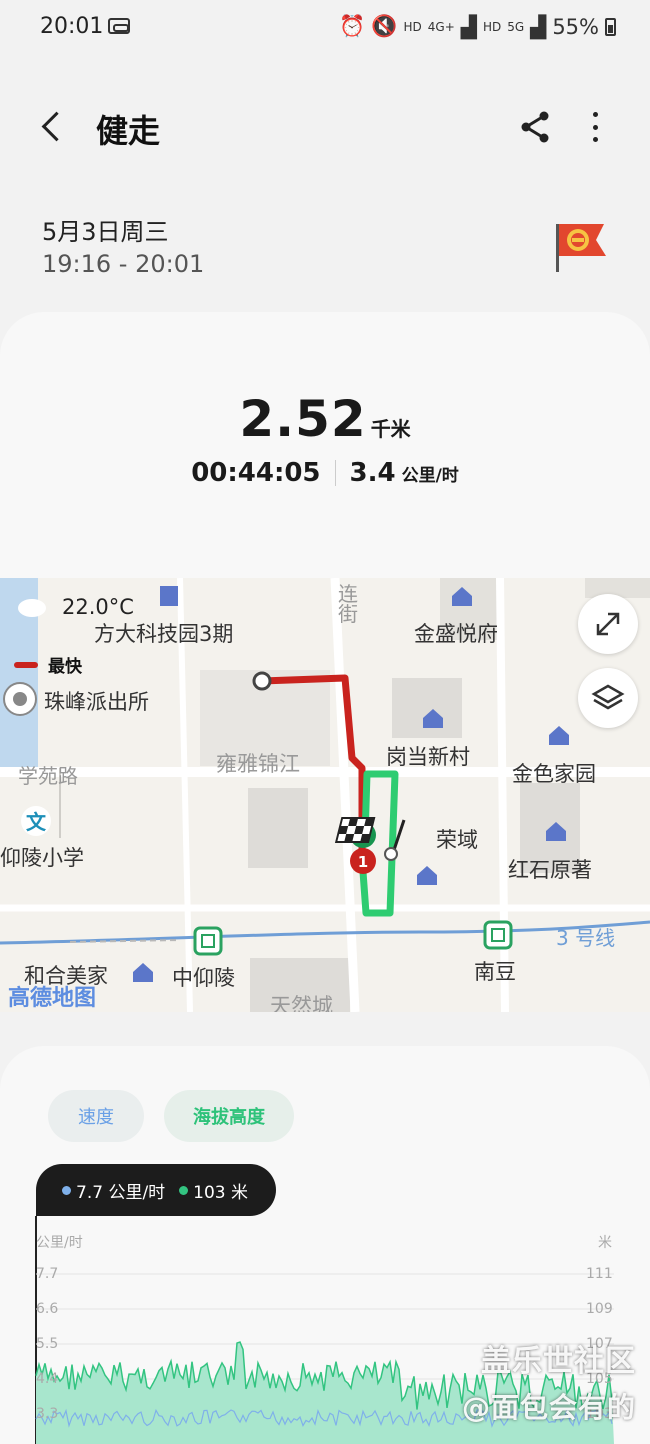 This screenshot has height=1444, width=650. Describe the element at coordinates (384, 26) in the screenshot. I see `mute-icon: 🔇` at that location.